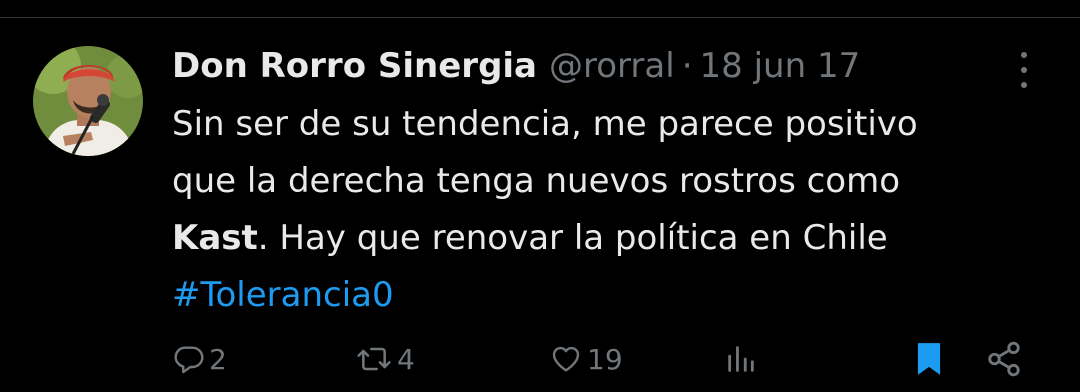 The height and width of the screenshot is (392, 1080). I want to click on views-button, so click(741, 359).